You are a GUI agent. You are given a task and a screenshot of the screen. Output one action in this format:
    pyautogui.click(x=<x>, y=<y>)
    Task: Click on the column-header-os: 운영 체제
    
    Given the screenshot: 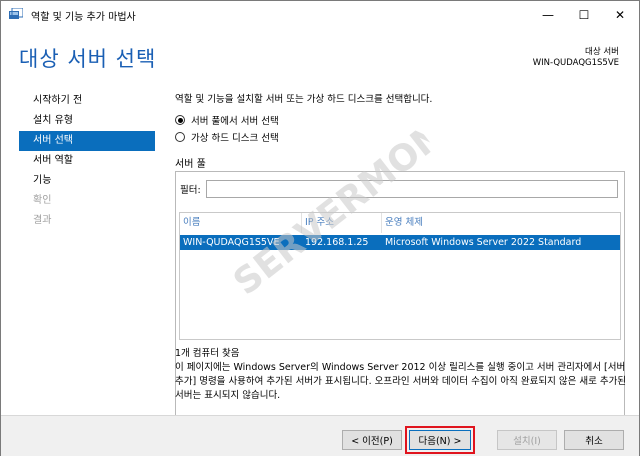 What is the action you would take?
    pyautogui.click(x=501, y=223)
    